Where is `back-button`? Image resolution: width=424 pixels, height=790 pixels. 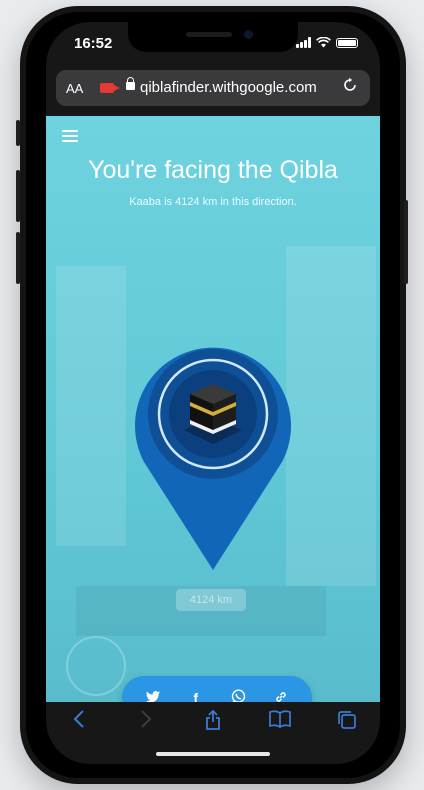 back-button is located at coordinates (79, 722).